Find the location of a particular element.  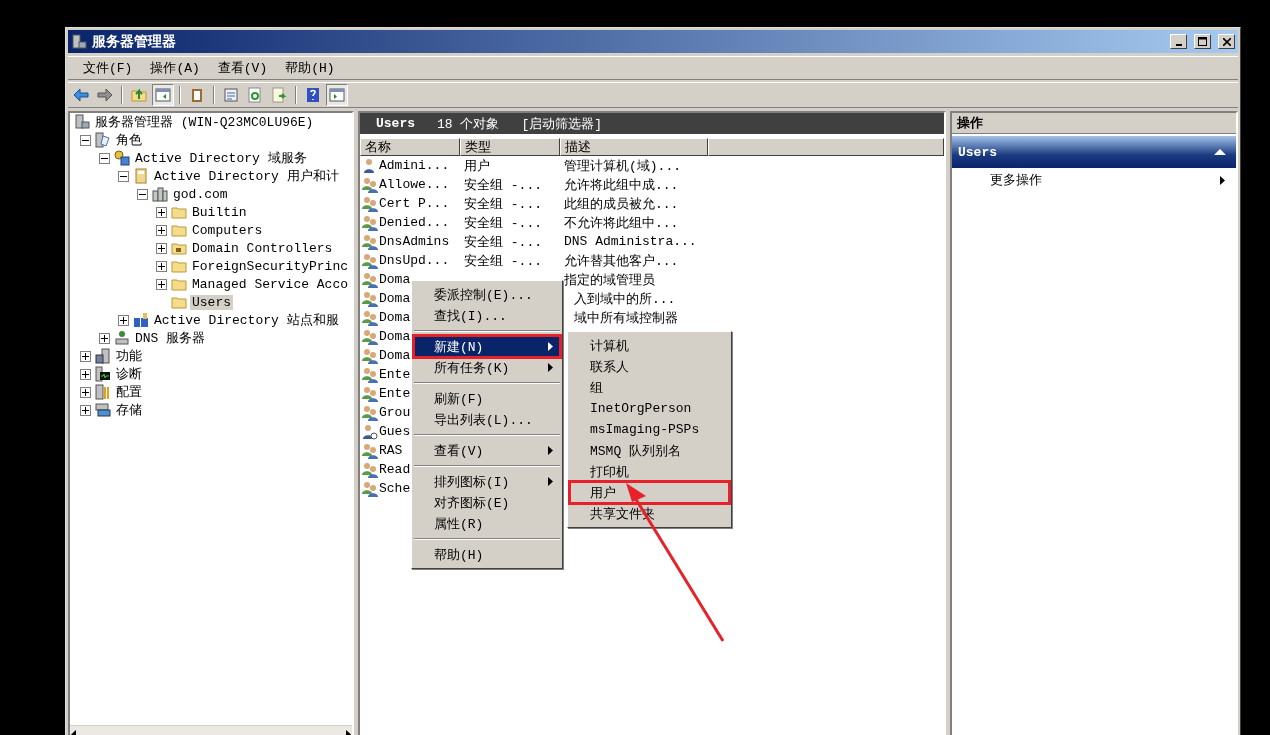

menu-item: 刷新(F) is located at coordinates (487, 398).